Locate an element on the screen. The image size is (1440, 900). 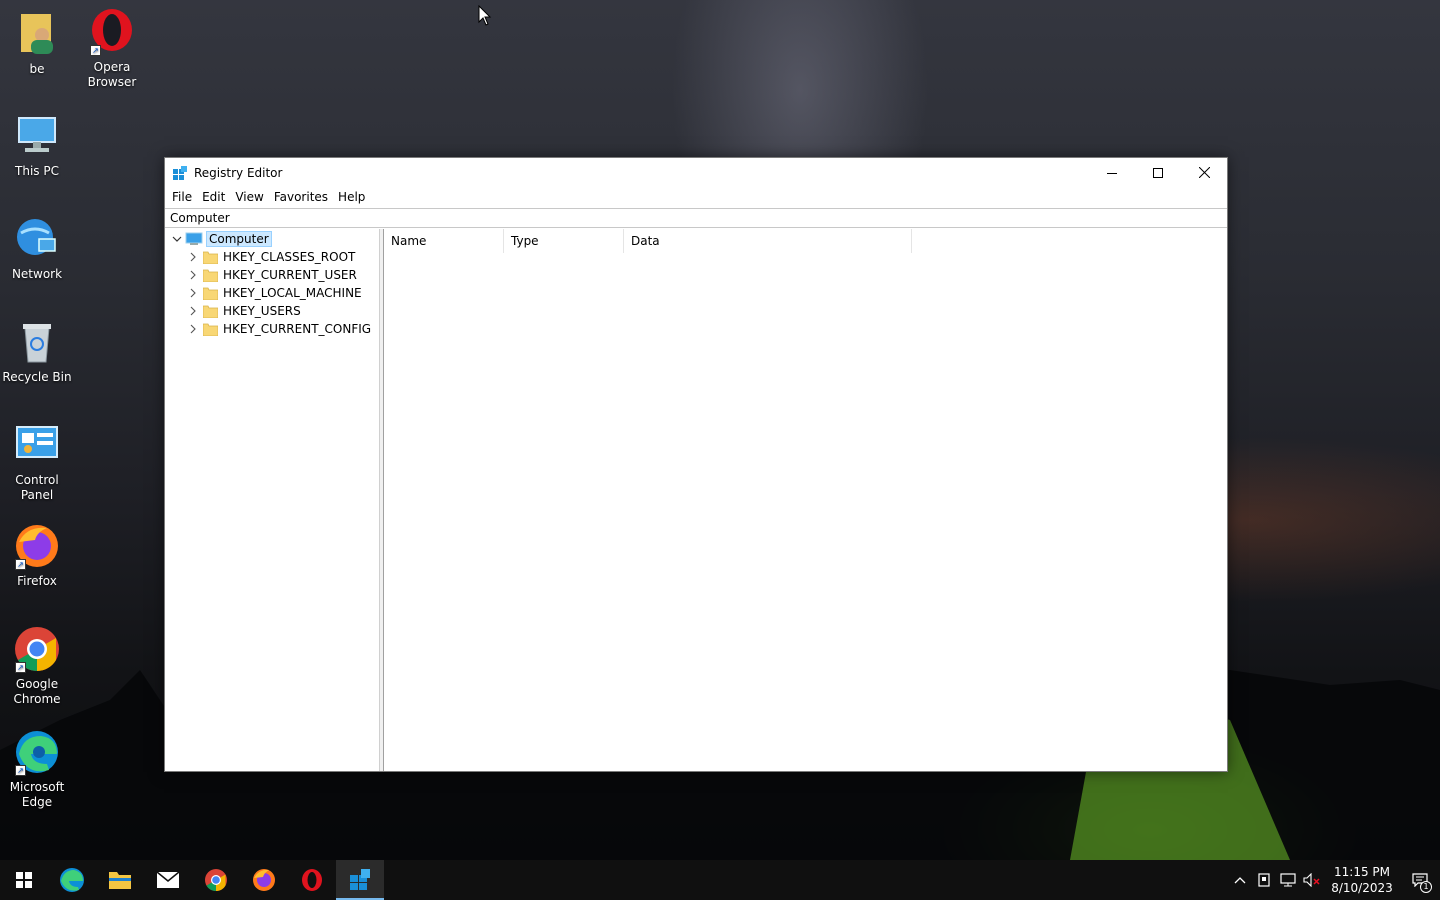
tray-network is located at coordinates (1288, 880).